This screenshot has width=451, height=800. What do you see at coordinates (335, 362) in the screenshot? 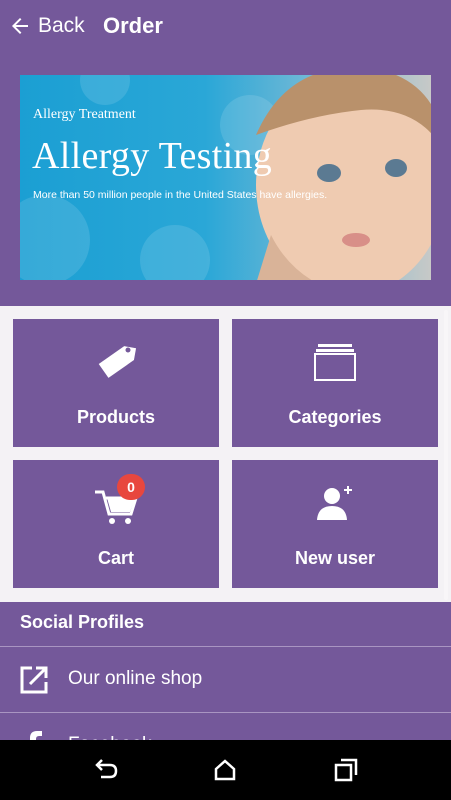
I see `folders-icon` at bounding box center [335, 362].